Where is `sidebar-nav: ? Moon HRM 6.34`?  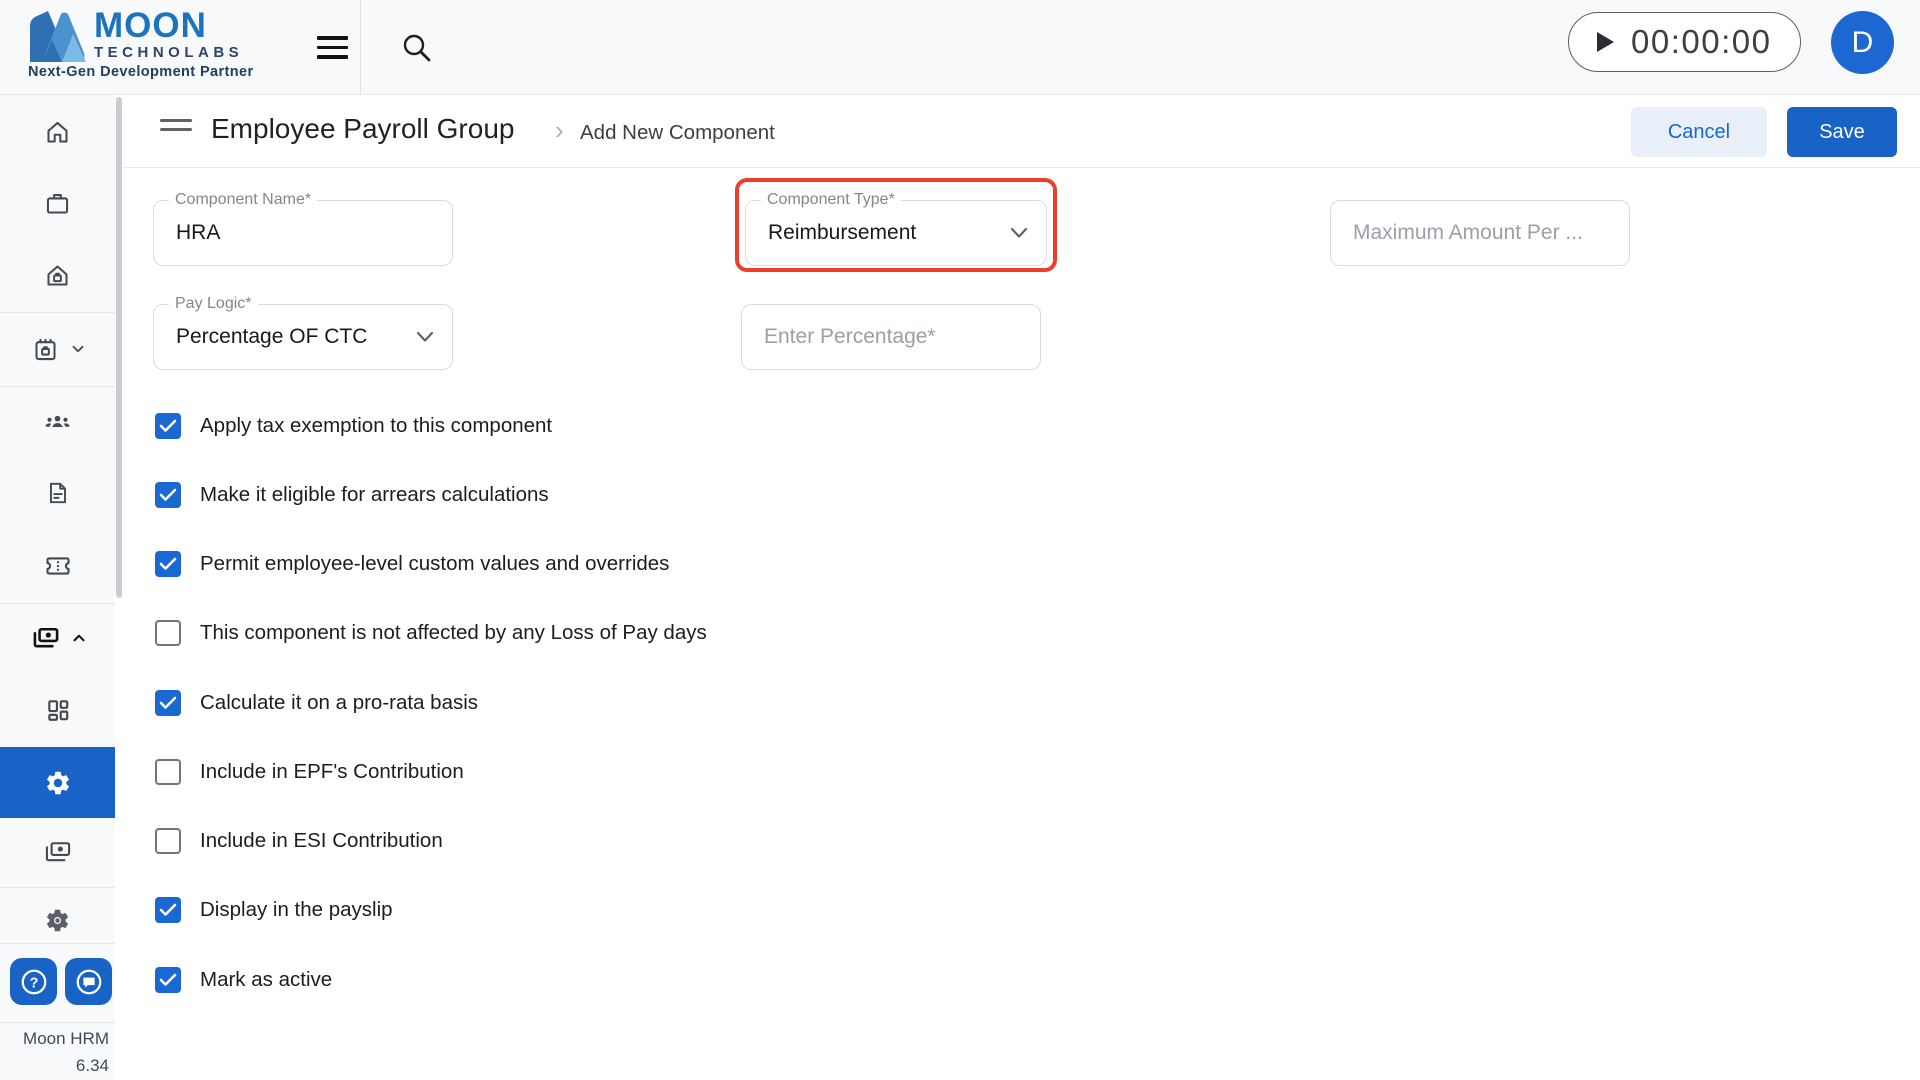
sidebar-nav: ? Moon HRM 6.34 is located at coordinates (57, 587).